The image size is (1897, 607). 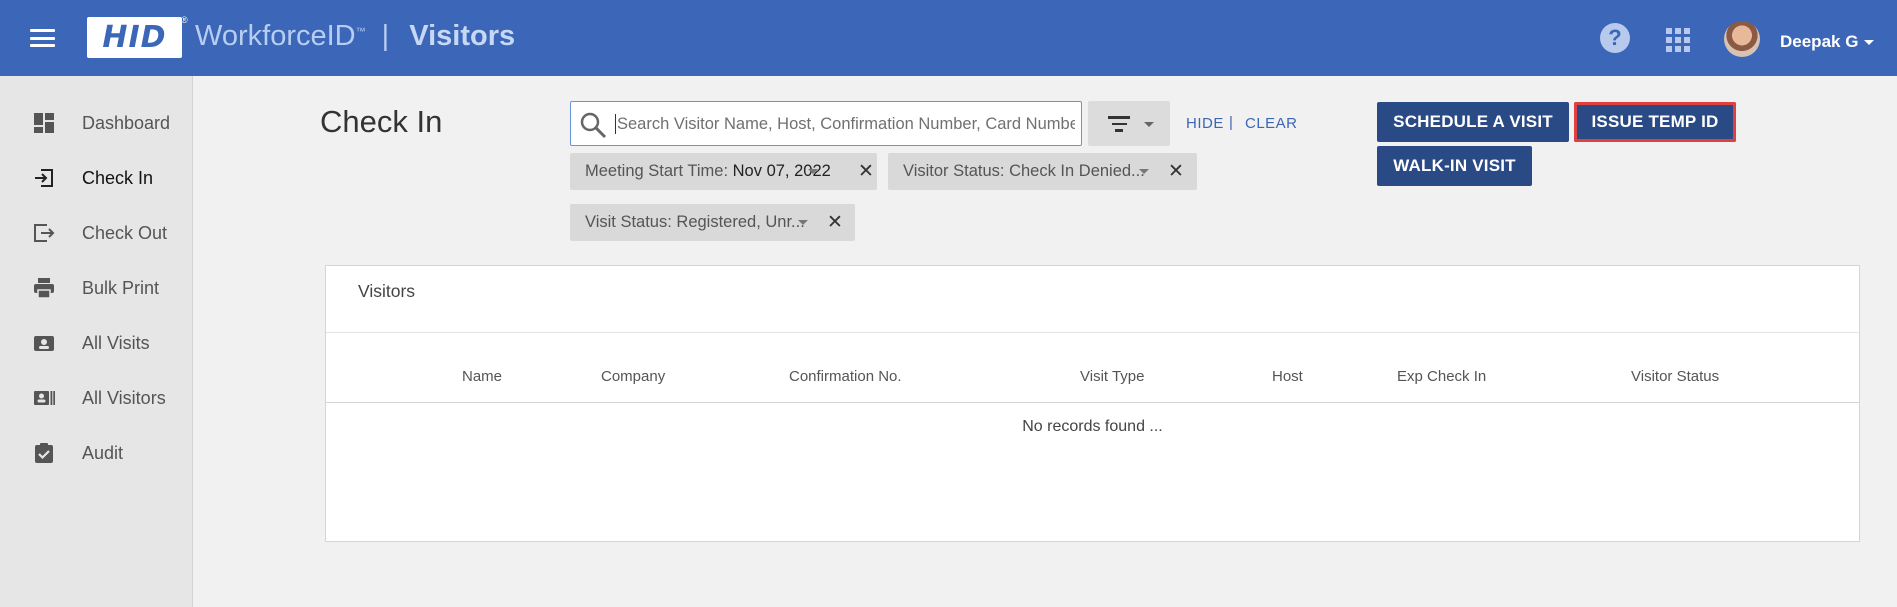 What do you see at coordinates (44, 453) in the screenshot?
I see `audit-icon` at bounding box center [44, 453].